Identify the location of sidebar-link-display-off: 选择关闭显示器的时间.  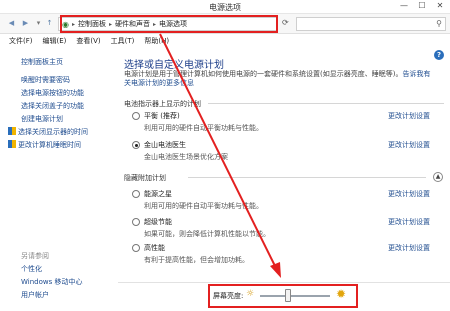
(53, 132).